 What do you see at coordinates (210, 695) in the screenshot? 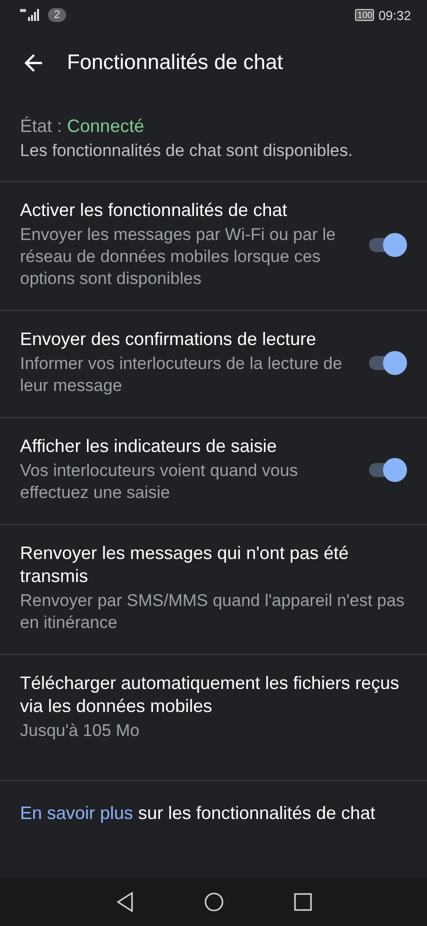
I see `setting-title: Télécharger automatiquement les fichiers reçus via les données mobiles` at bounding box center [210, 695].